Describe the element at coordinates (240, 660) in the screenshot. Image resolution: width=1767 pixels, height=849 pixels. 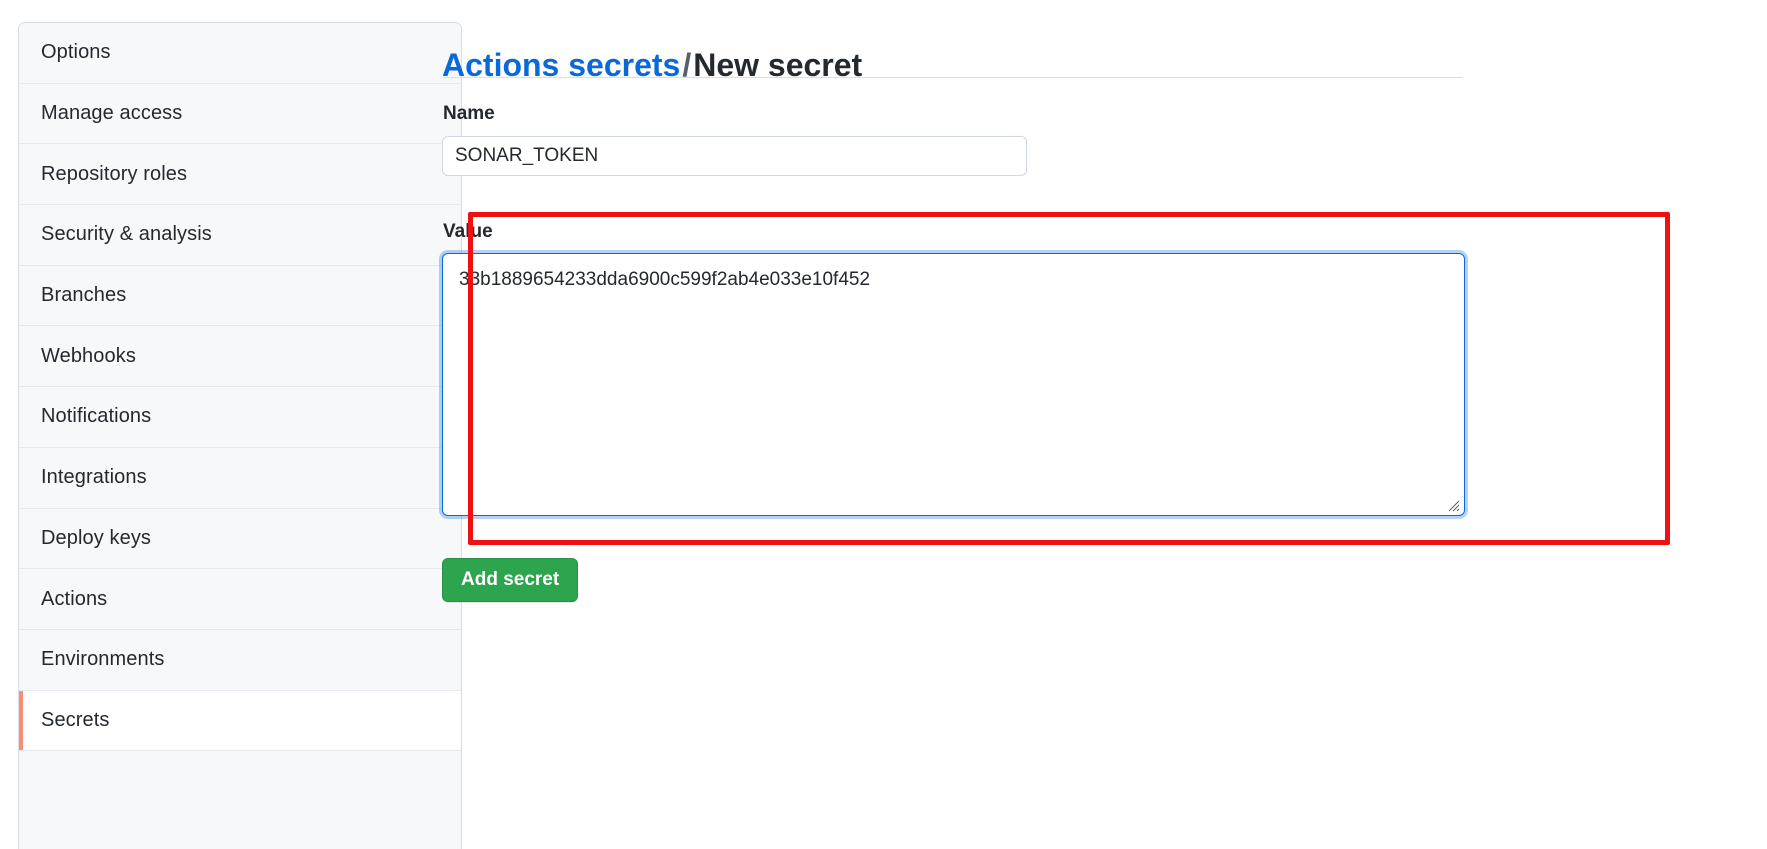
I see `sidebar-item-environments: Environments` at that location.